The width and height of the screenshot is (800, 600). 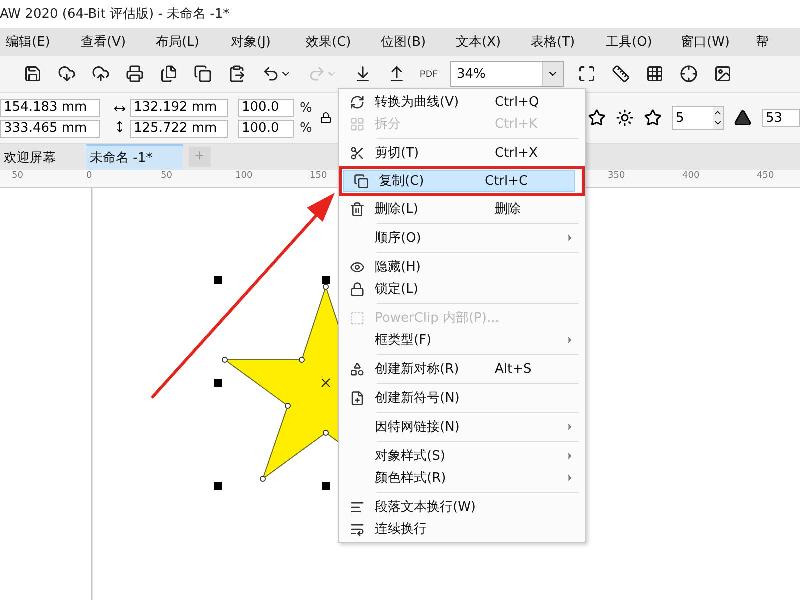 I want to click on context-menu-item: 创建新符号(N), so click(x=462, y=398).